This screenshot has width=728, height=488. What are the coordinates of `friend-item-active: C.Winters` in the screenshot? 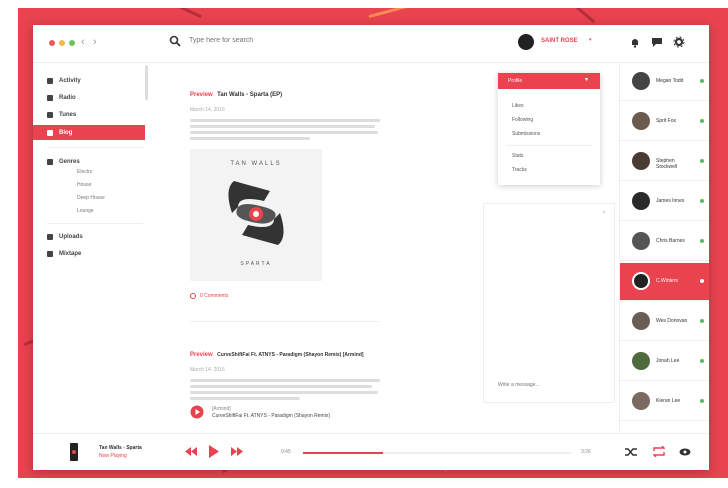 It's located at (664, 282).